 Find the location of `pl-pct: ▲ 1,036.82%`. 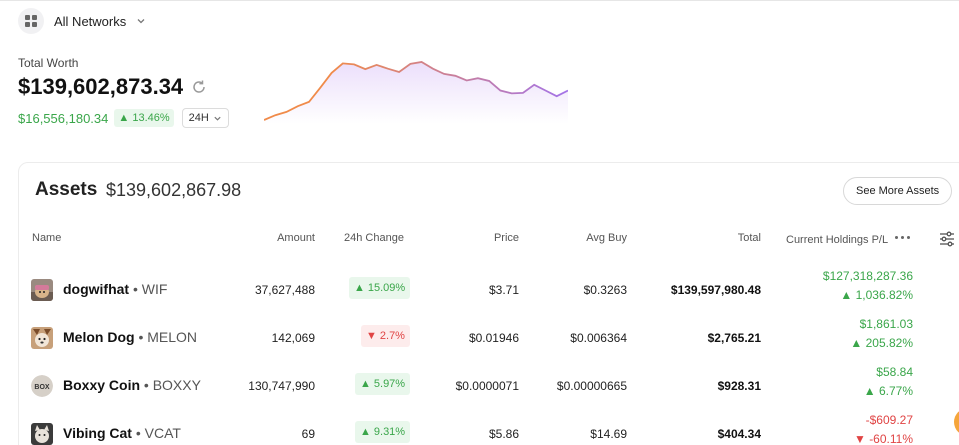

pl-pct: ▲ 1,036.82% is located at coordinates (813, 295).